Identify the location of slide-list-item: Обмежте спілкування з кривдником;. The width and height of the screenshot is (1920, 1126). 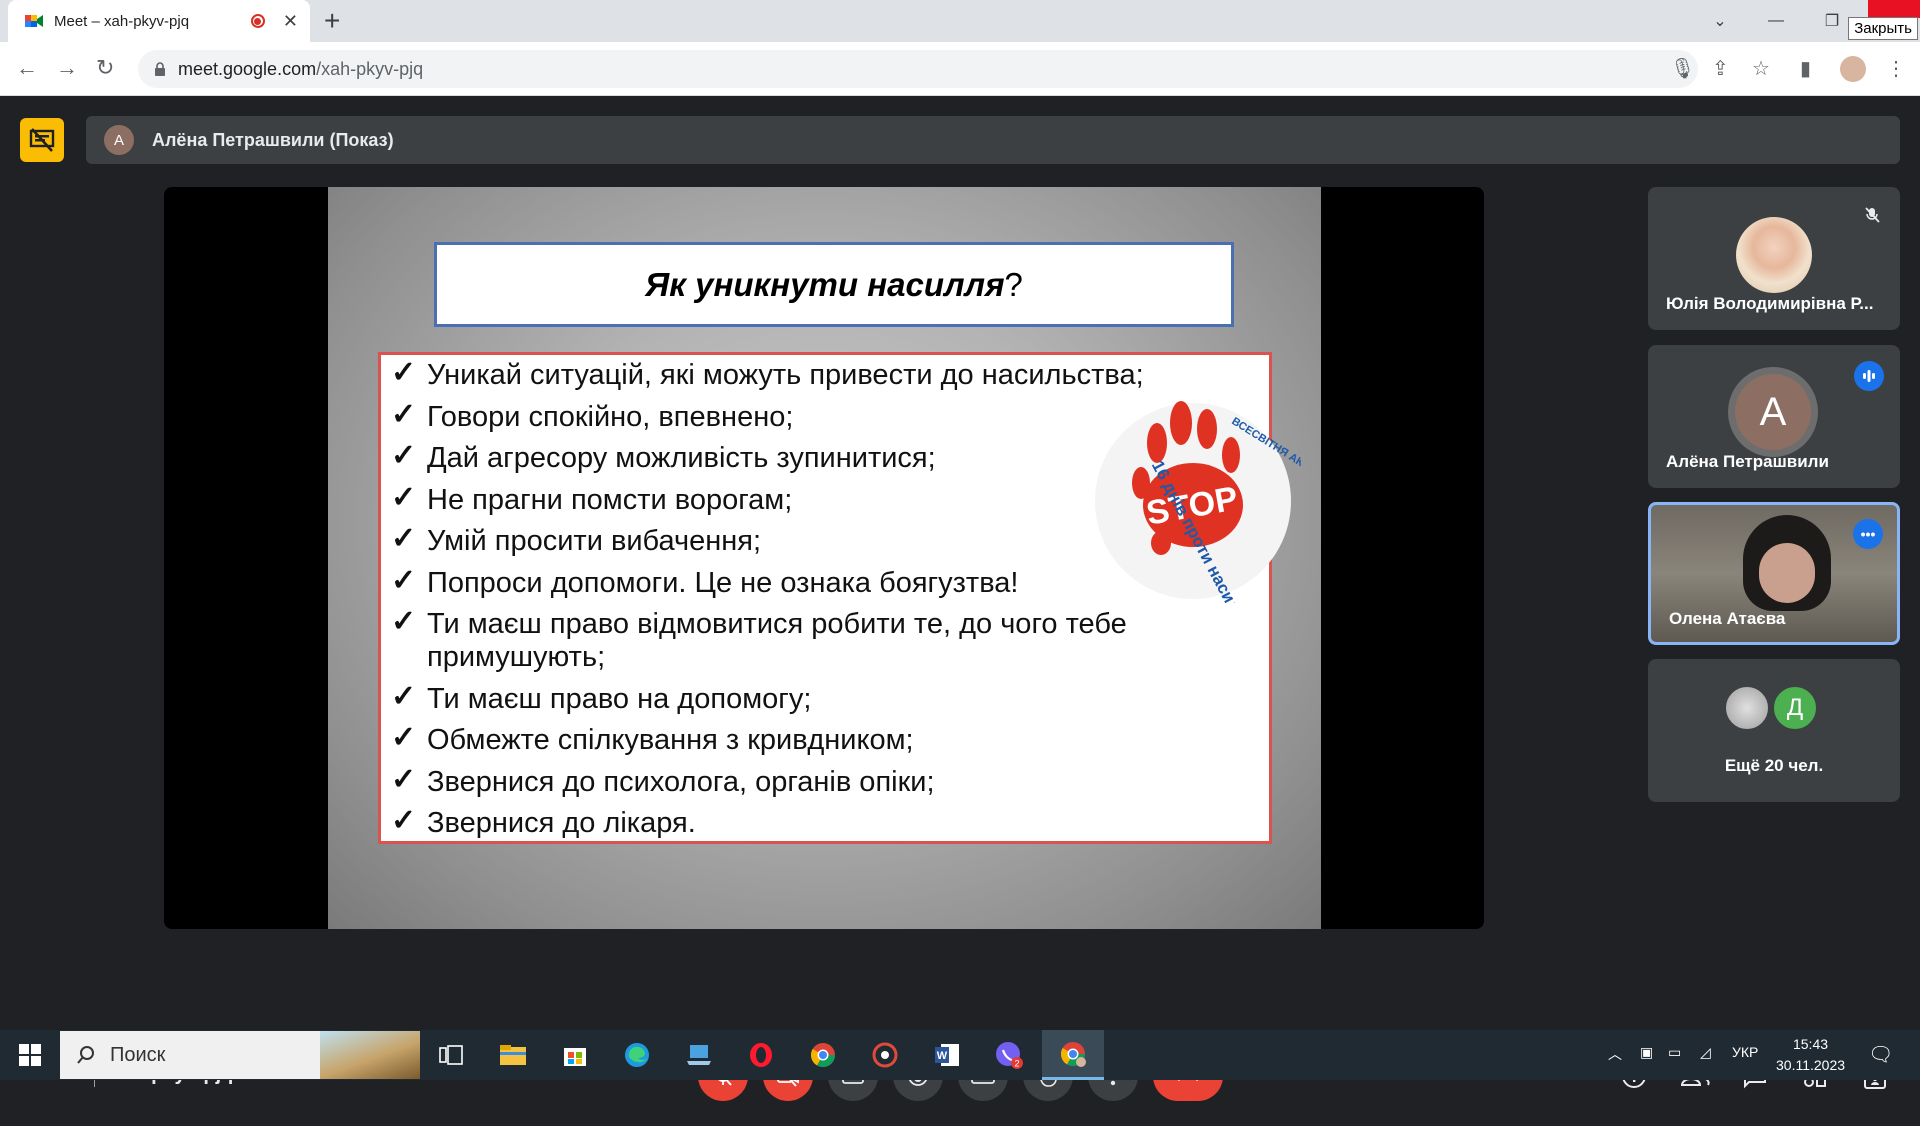
(830, 739).